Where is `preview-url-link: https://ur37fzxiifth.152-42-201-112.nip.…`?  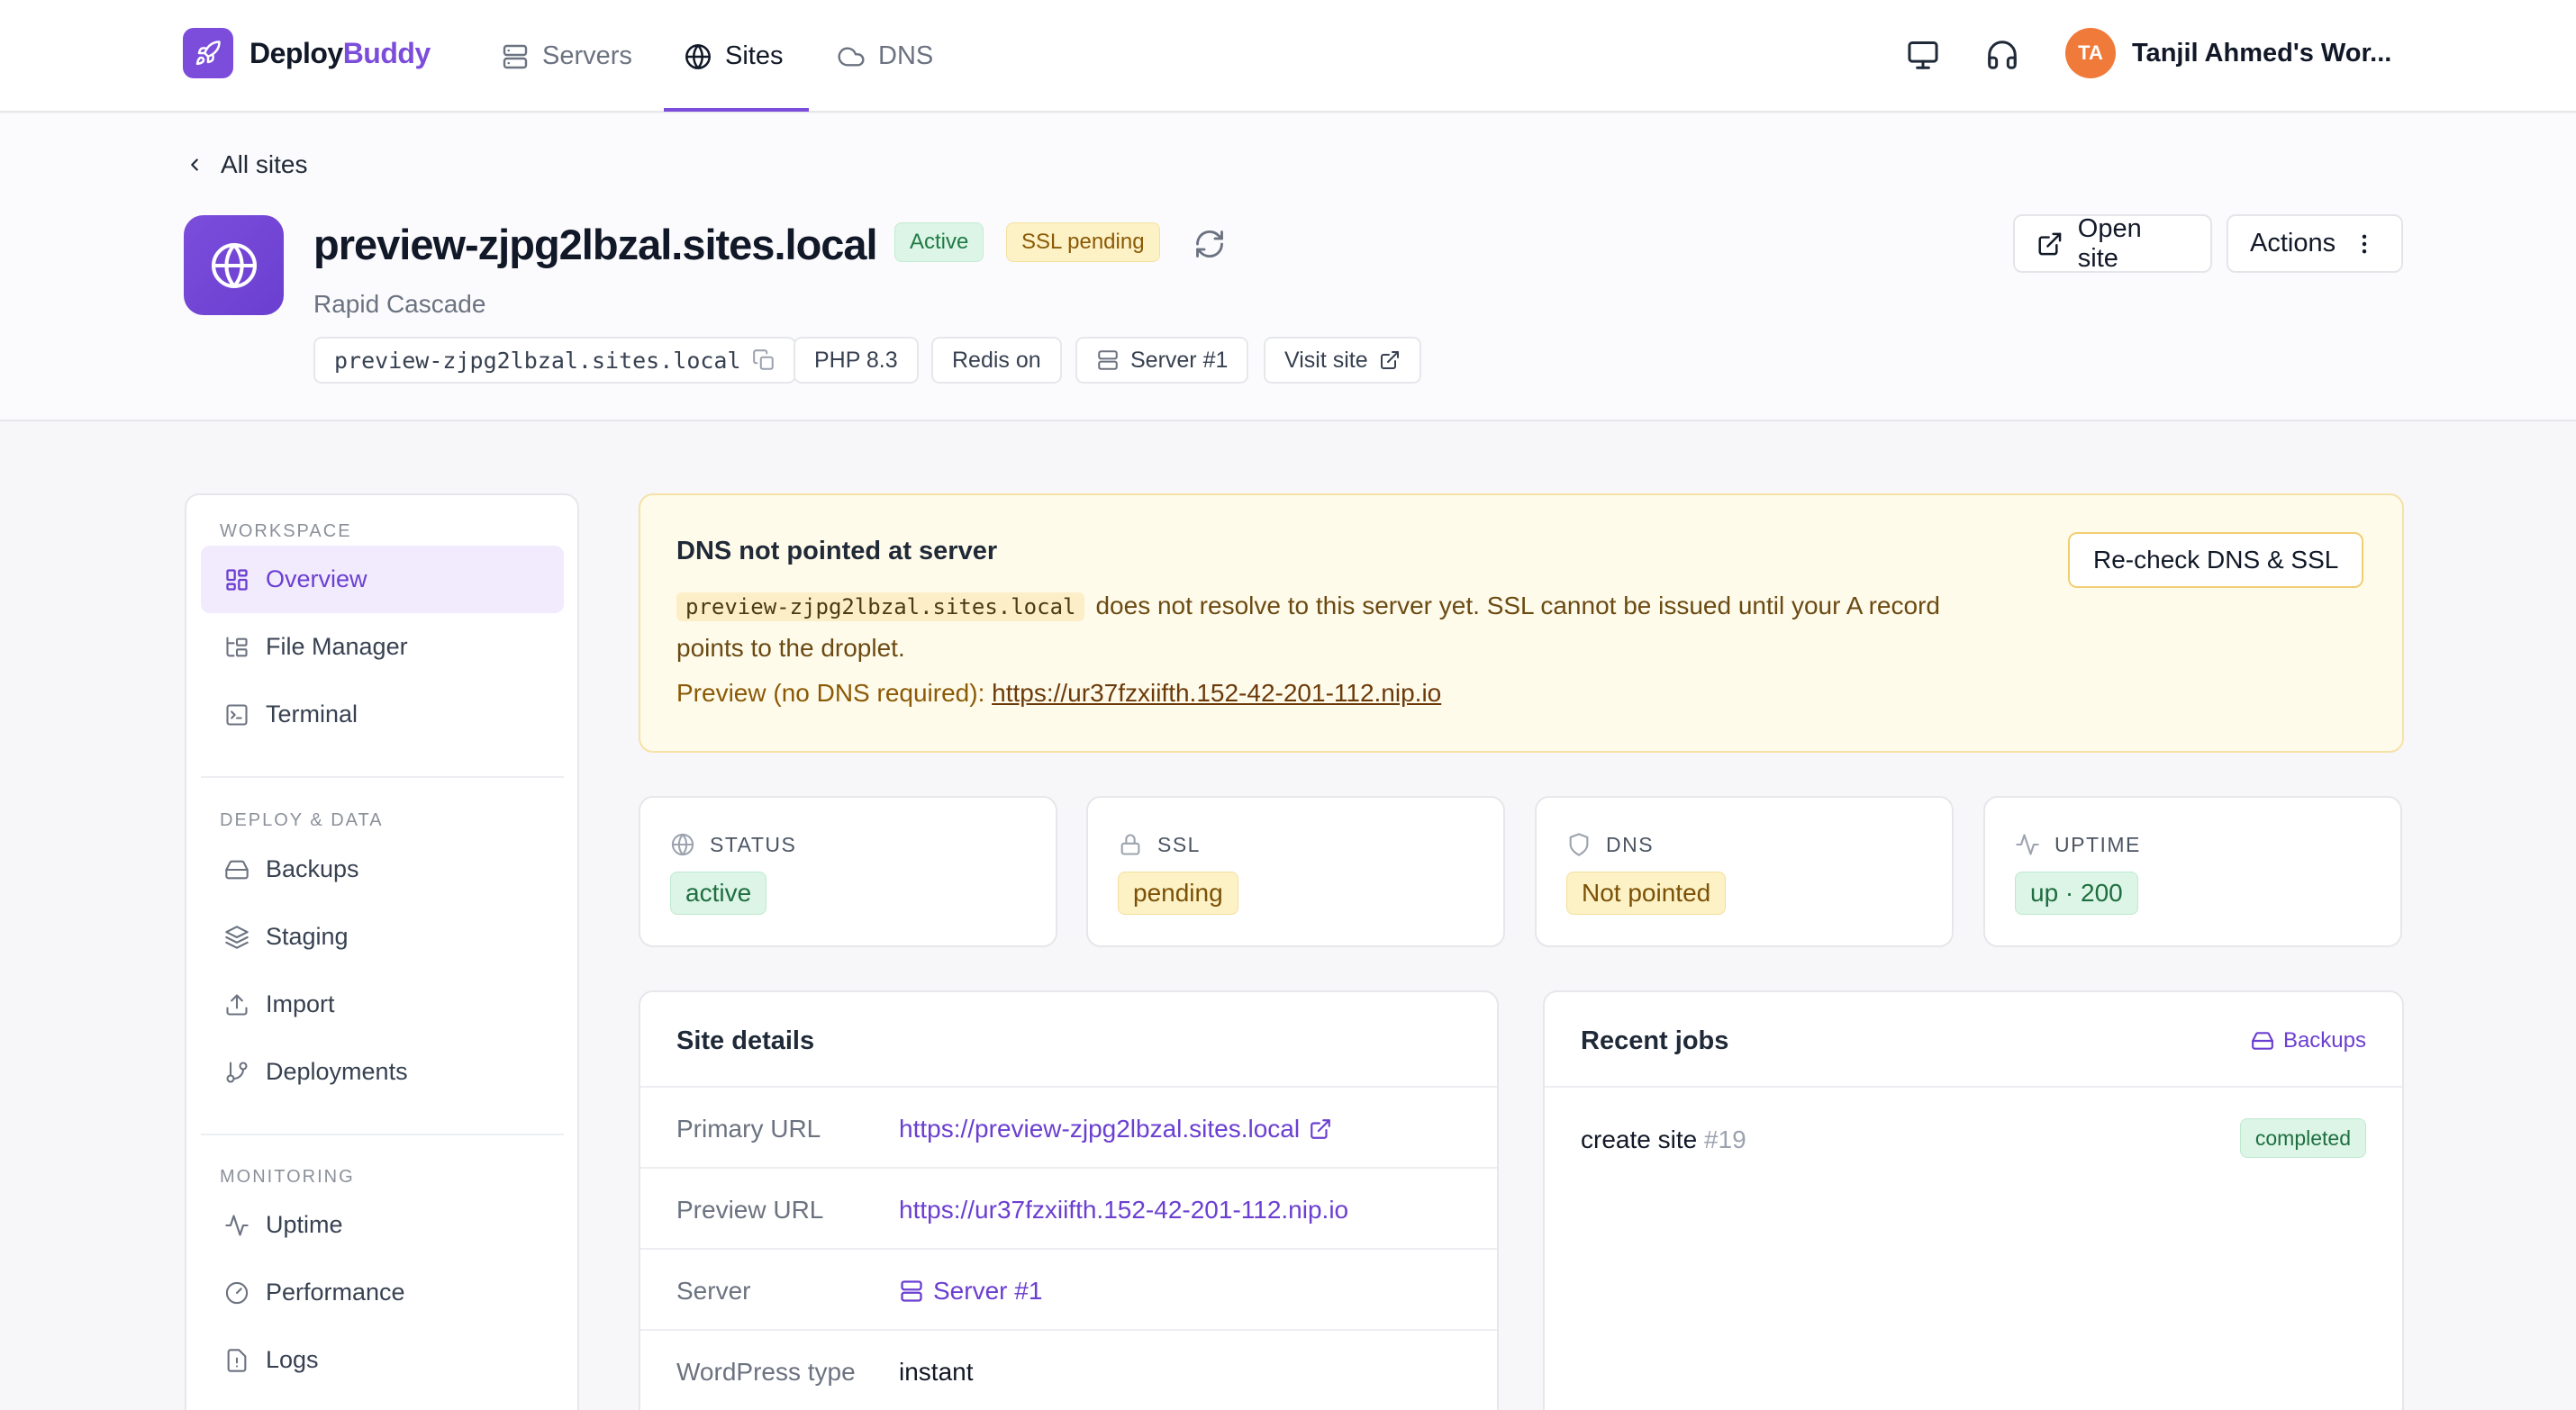
preview-url-link: https://ur37fzxiifth.152-42-201-112.nip.… is located at coordinates (1216, 693).